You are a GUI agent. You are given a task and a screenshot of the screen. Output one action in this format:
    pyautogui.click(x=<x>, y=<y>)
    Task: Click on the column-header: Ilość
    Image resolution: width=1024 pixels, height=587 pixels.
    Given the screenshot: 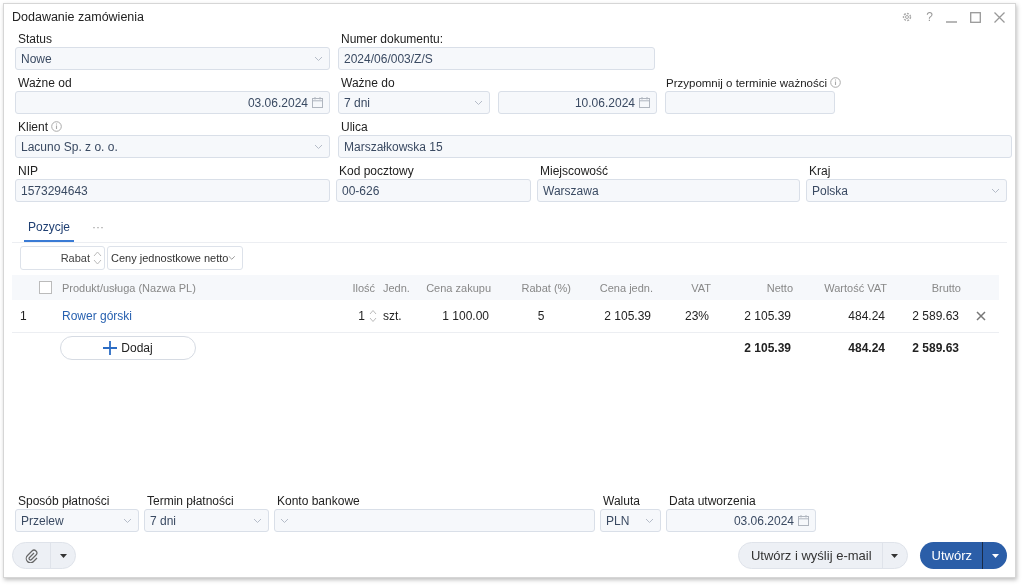 What is the action you would take?
    pyautogui.click(x=363, y=287)
    